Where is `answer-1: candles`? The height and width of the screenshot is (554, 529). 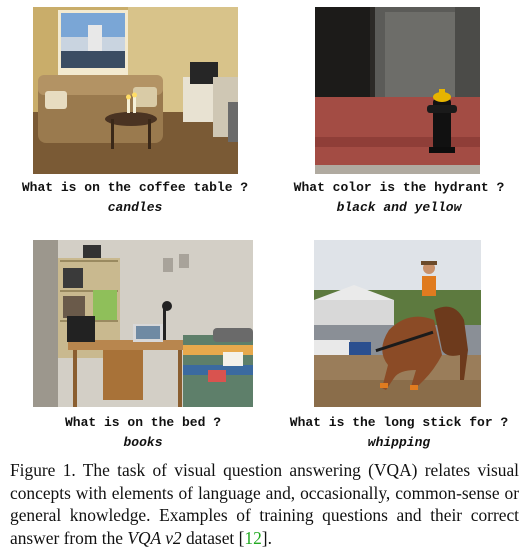
answer-1: candles is located at coordinates (135, 207).